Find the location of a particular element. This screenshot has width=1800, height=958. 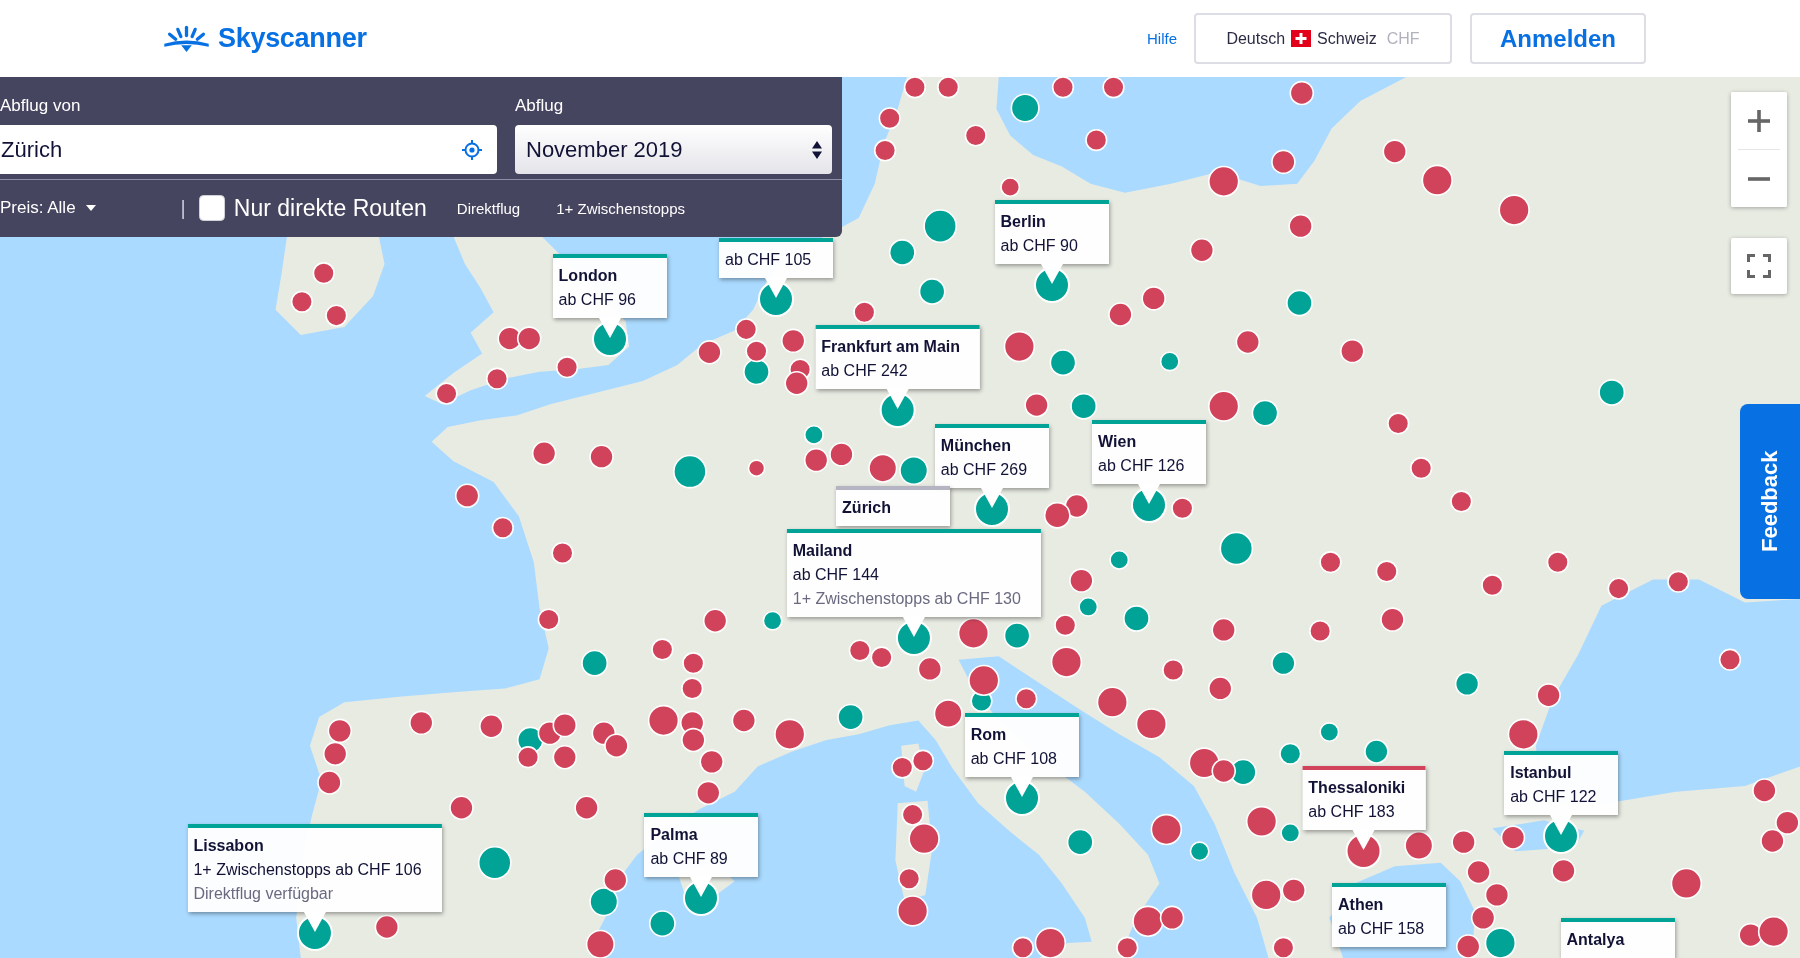

price-popup: Berlin ab CHF 90 is located at coordinates (1051, 231).